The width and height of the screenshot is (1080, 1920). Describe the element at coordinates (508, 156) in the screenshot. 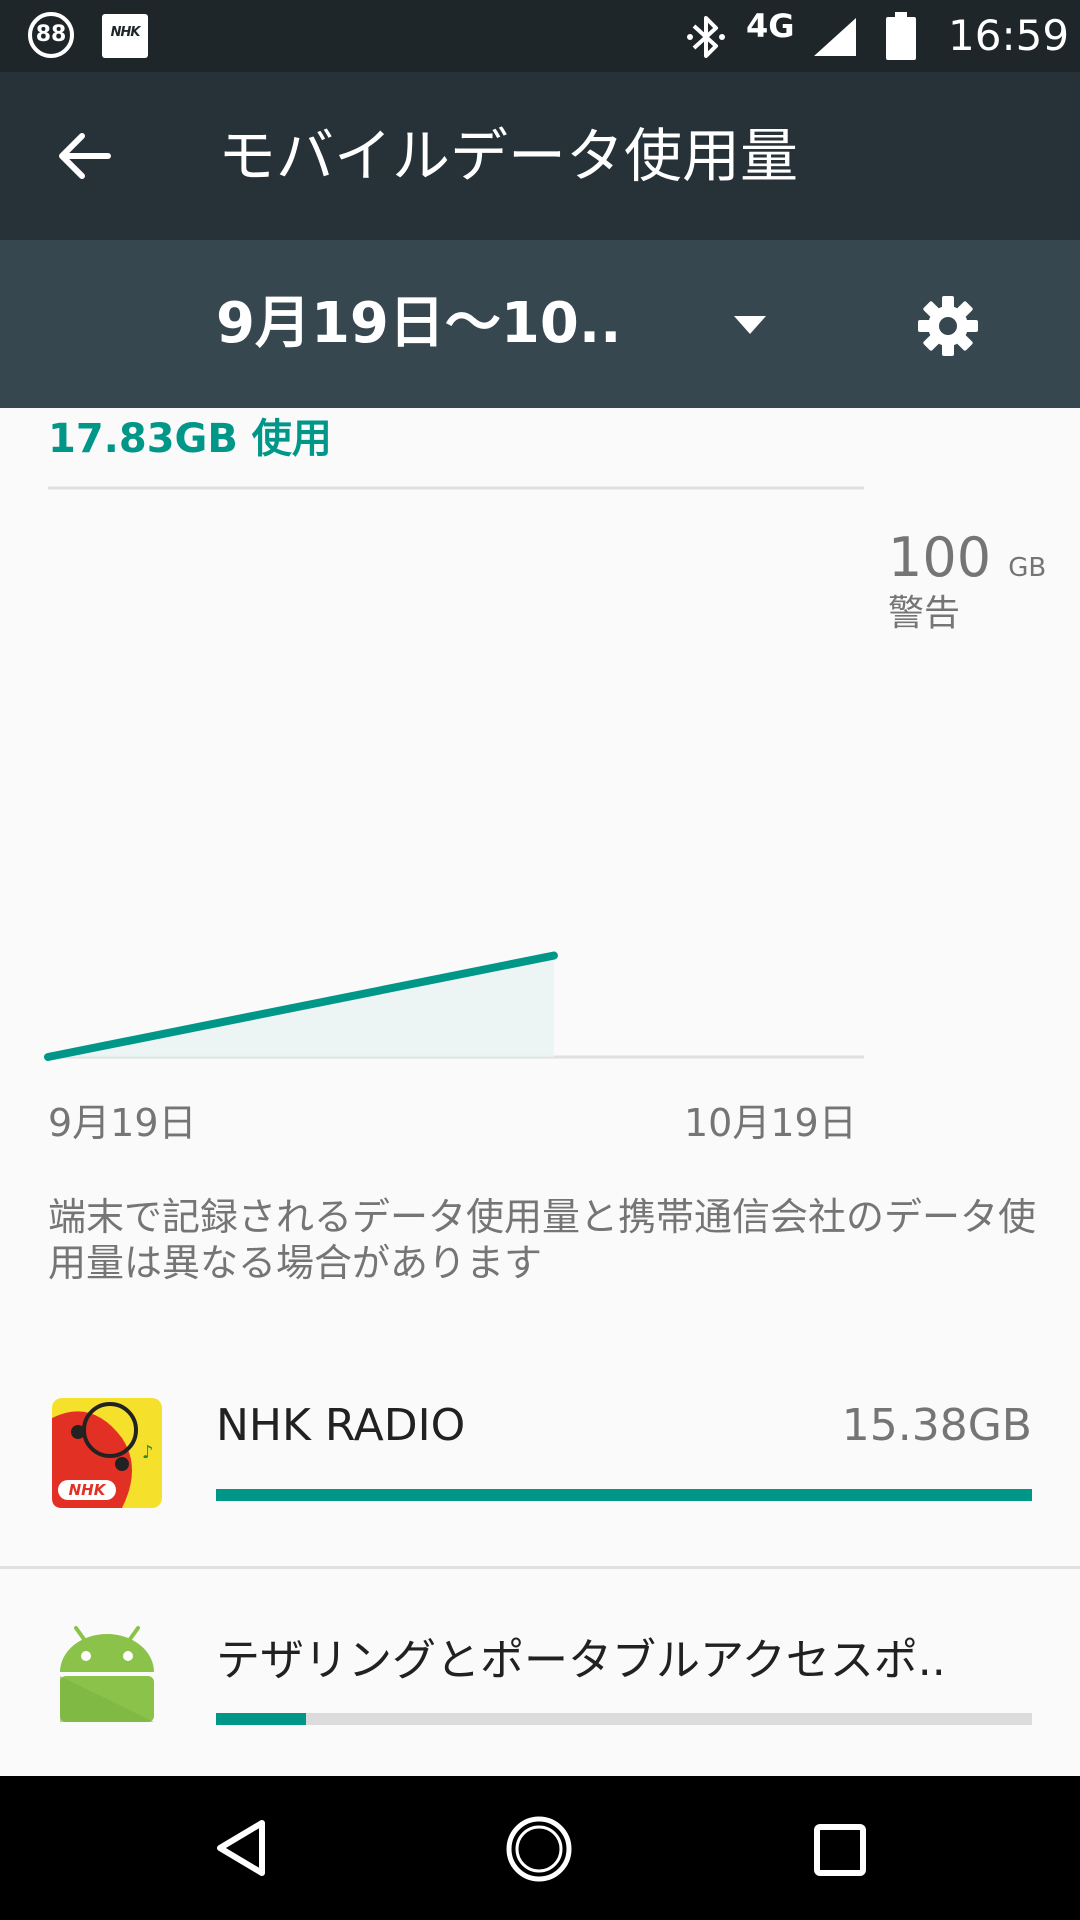

I see `page-title: モバイルデータ使用量` at that location.